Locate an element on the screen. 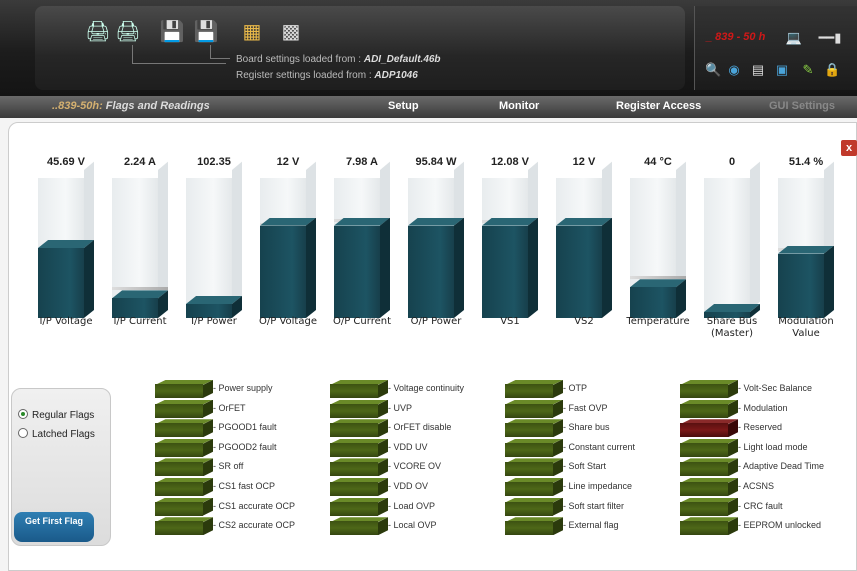 This screenshot has height=571, width=857. meter-label: Modulation Value is located at coordinates (806, 327).